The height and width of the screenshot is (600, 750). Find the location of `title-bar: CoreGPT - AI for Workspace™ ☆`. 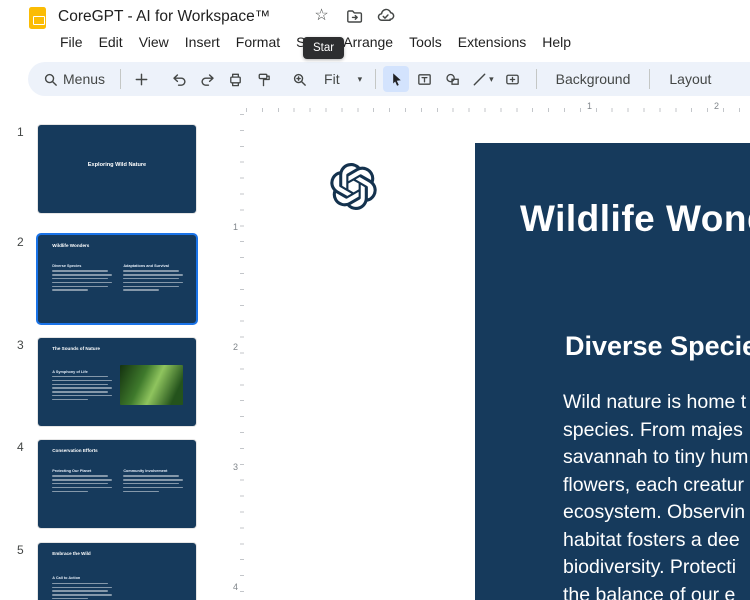

title-bar: CoreGPT - AI for Workspace™ ☆ is located at coordinates (375, 16).